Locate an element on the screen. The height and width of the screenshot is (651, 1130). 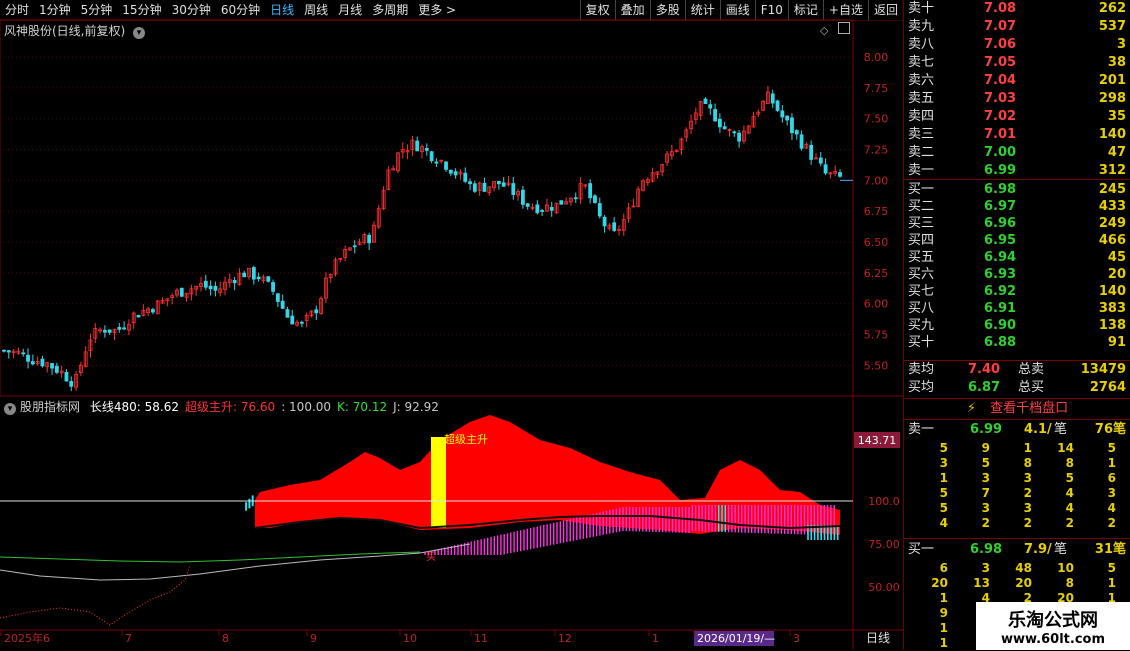
watermark-logo: 乐淘公式网 www.60lt.com is located at coordinates (1053, 626).